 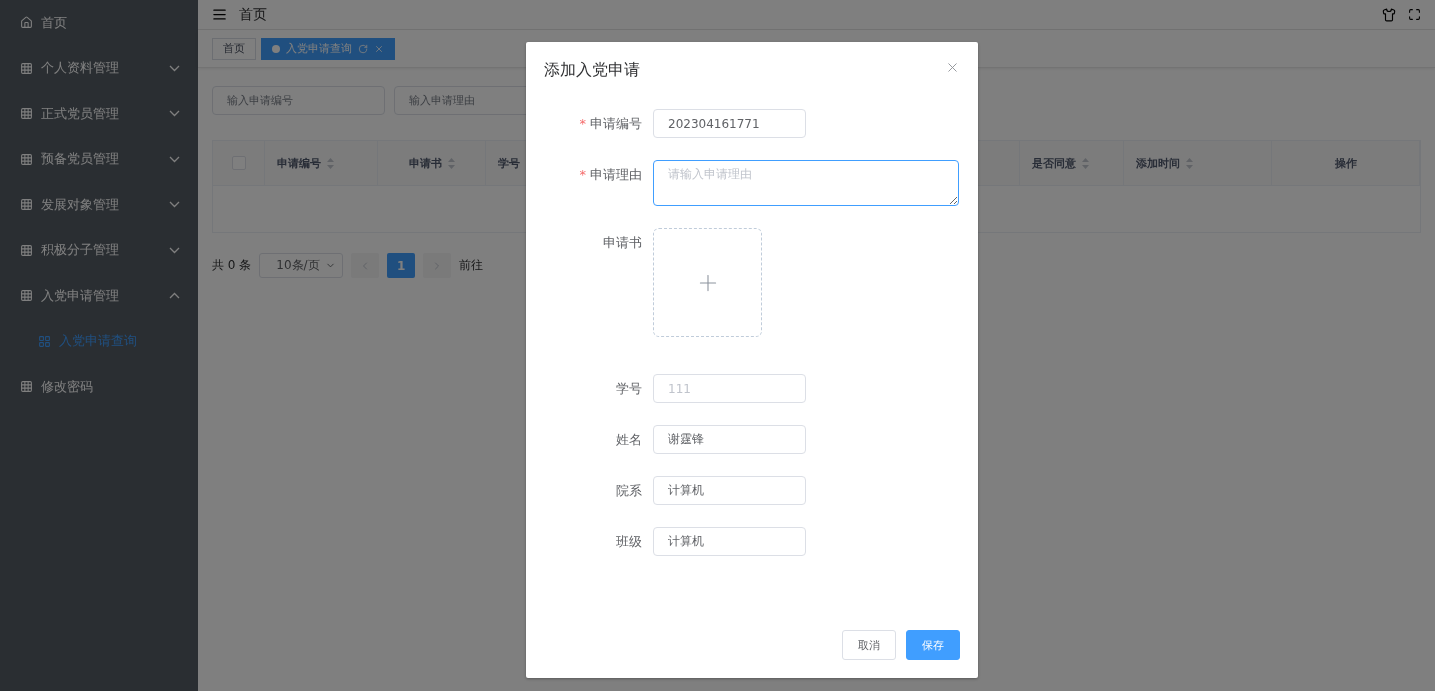 I want to click on field-label: * 申请编号, so click(x=610, y=124).